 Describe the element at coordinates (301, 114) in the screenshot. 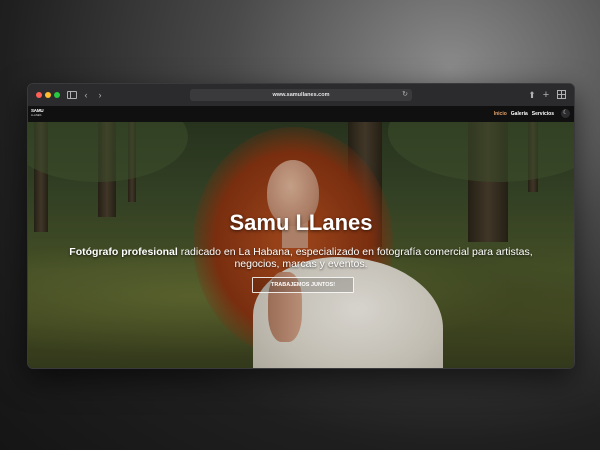

I see `site-navbar: SAMU LLANES Inicio Galería Servicios ☾` at that location.